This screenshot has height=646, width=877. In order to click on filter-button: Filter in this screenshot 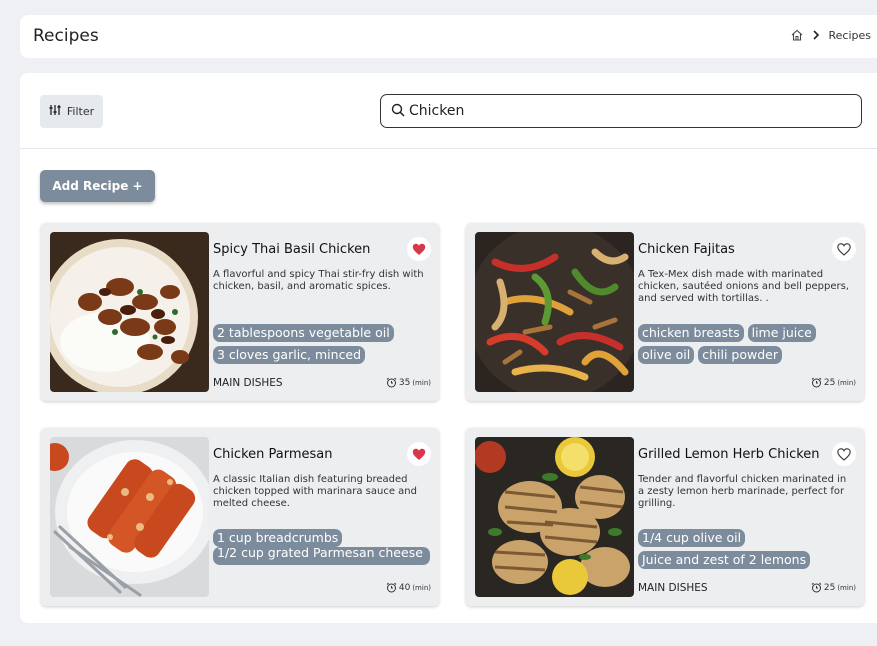, I will do `click(71, 111)`.